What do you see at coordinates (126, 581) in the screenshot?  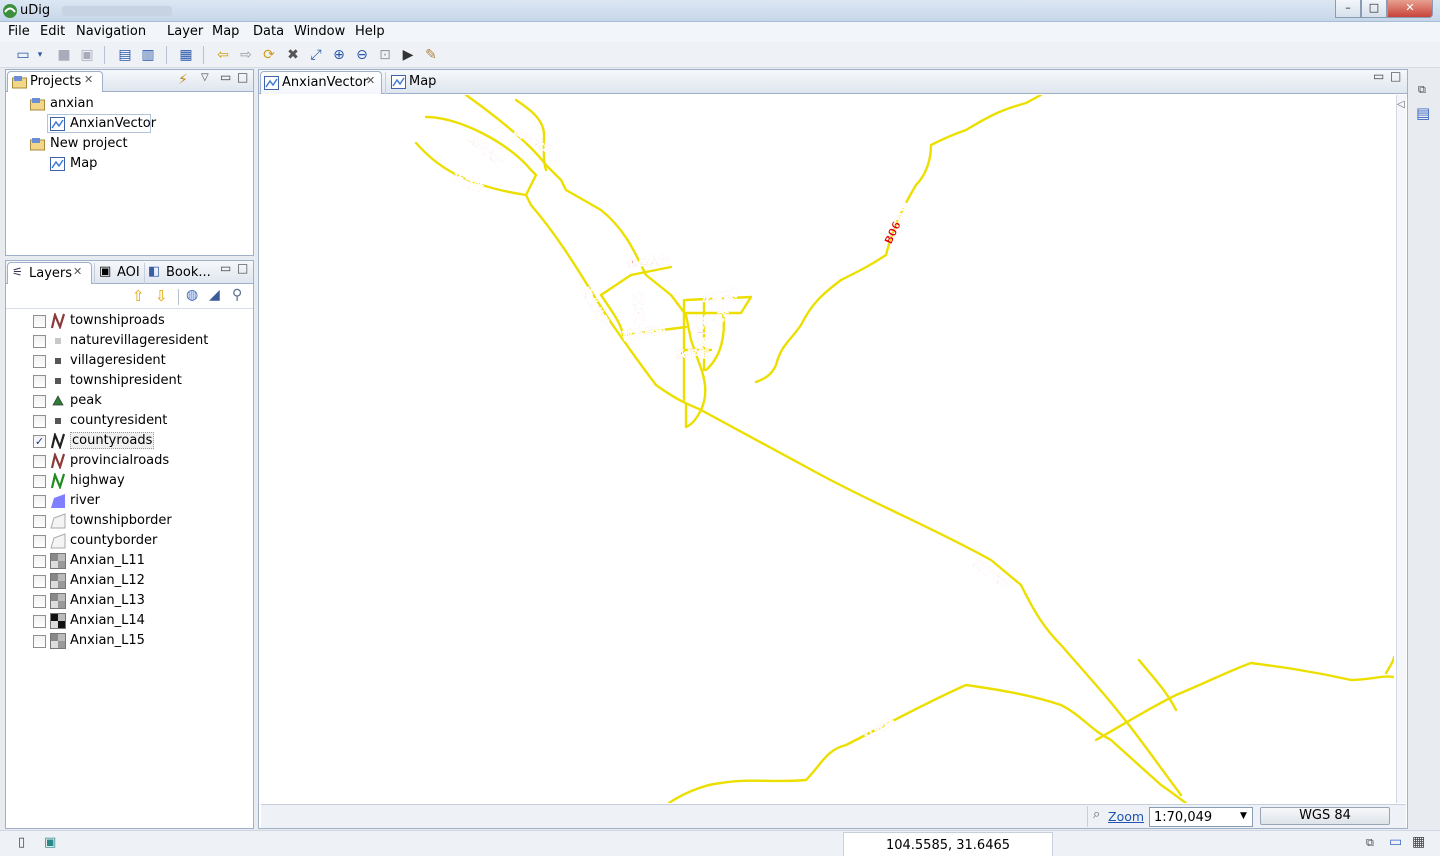 I see `layer-row: Anxian_L12` at bounding box center [126, 581].